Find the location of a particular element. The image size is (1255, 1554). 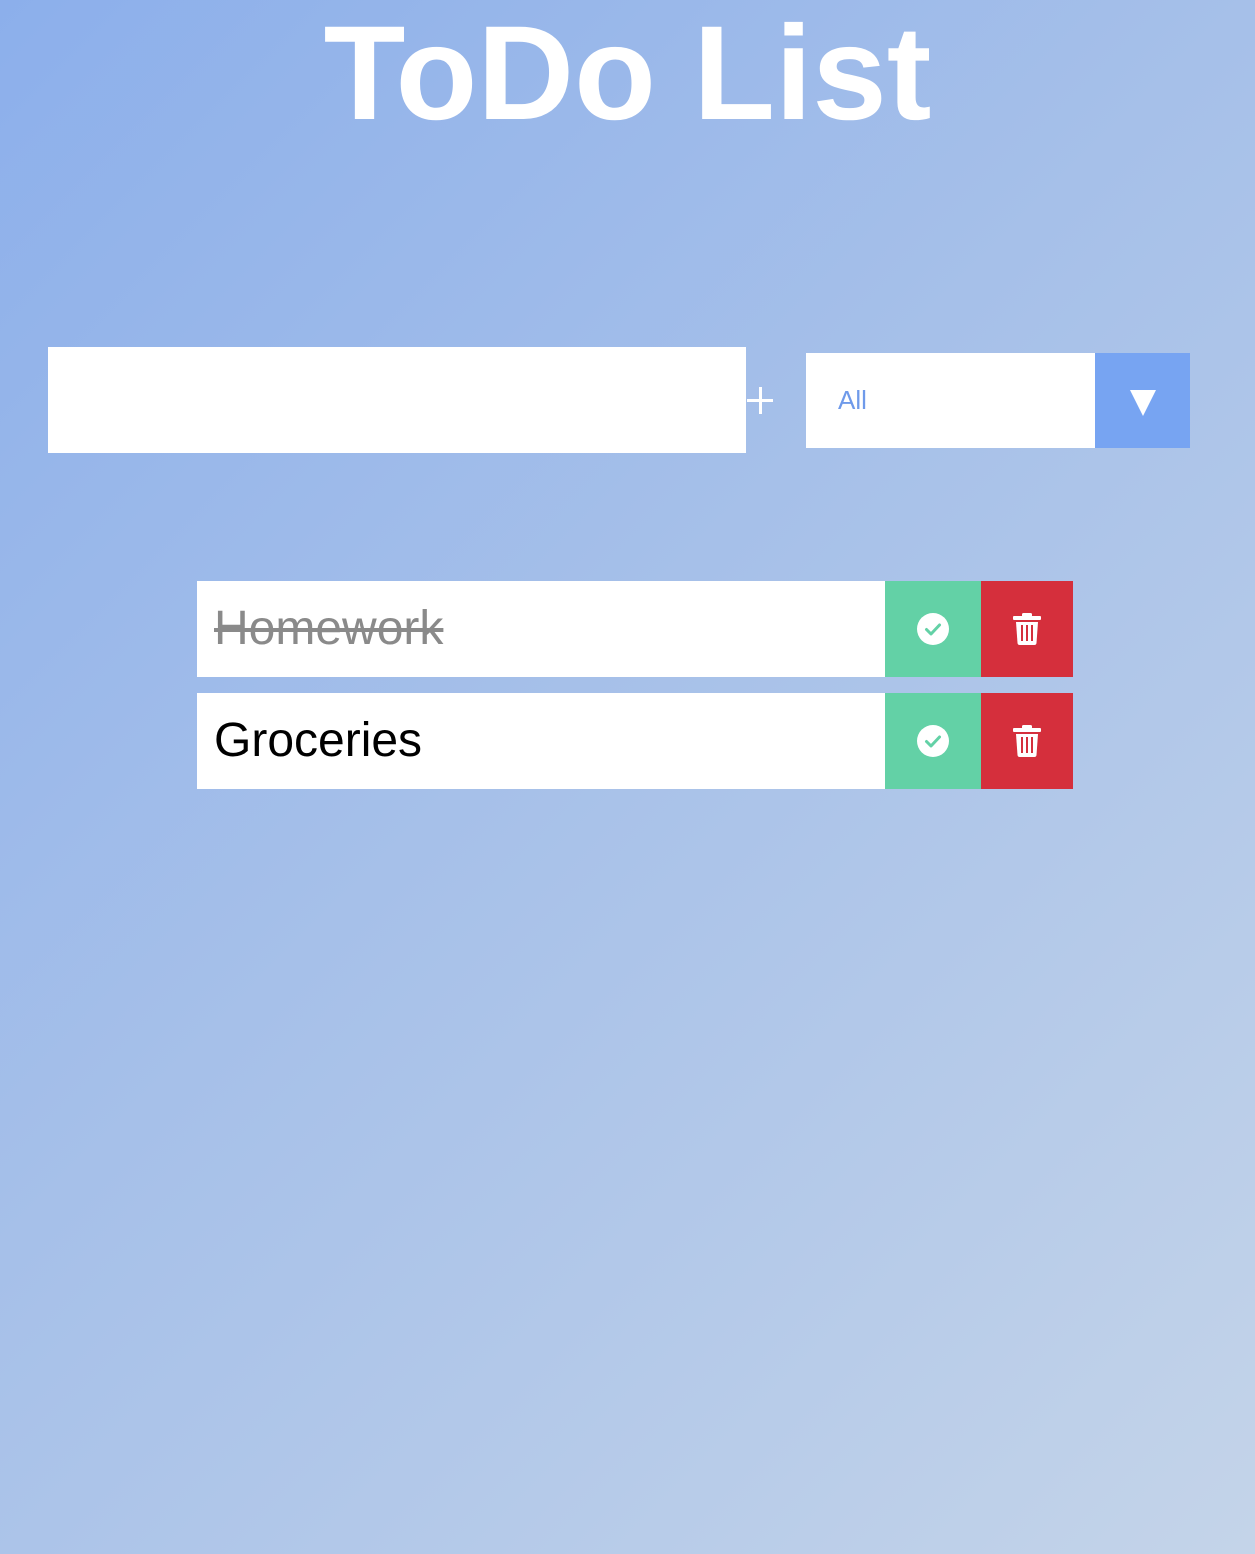

todo-item-text: Homework is located at coordinates (329, 628).